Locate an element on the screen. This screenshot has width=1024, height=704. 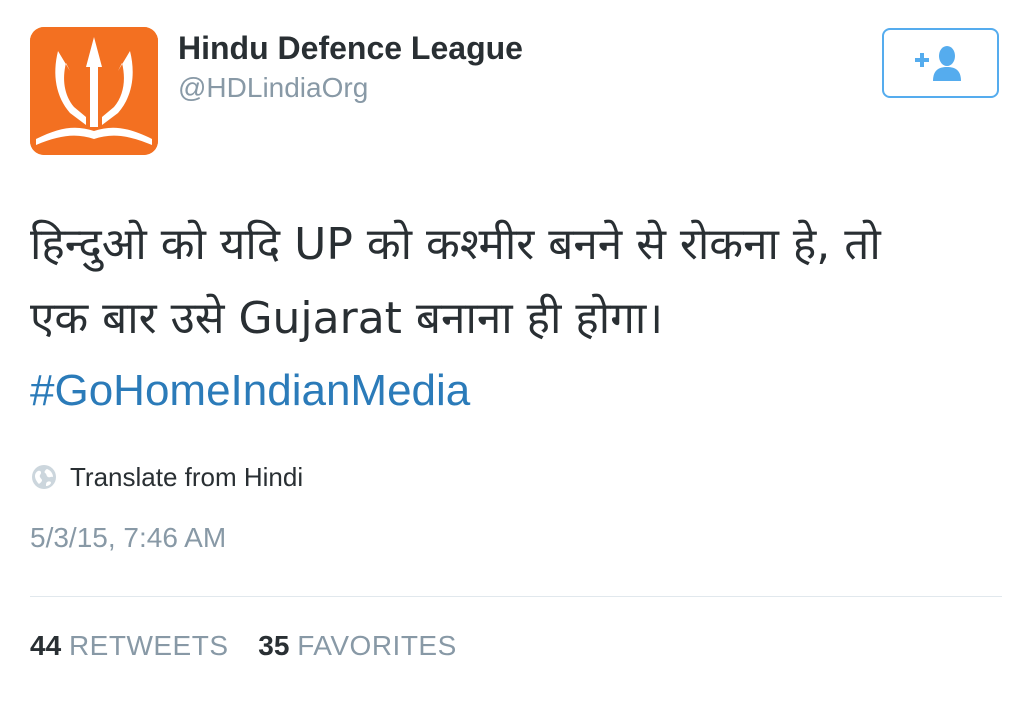
timestamp: 5/3/15, 7:46 AM is located at coordinates (128, 538).